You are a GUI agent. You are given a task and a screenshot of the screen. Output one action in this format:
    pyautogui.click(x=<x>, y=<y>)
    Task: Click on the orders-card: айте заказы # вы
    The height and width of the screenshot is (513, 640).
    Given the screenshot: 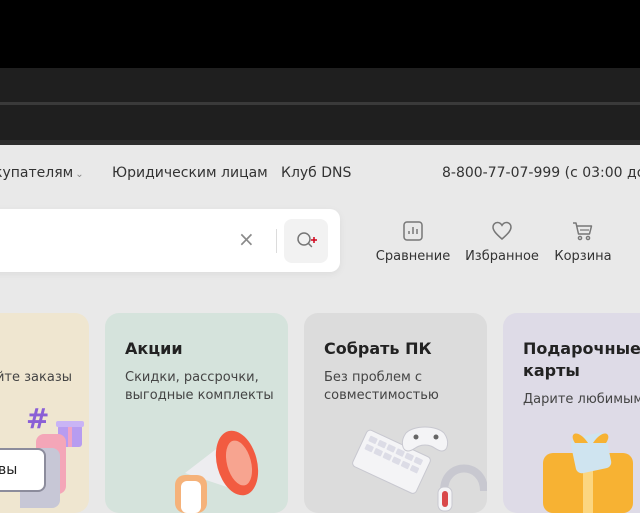 What is the action you would take?
    pyautogui.click(x=44, y=413)
    